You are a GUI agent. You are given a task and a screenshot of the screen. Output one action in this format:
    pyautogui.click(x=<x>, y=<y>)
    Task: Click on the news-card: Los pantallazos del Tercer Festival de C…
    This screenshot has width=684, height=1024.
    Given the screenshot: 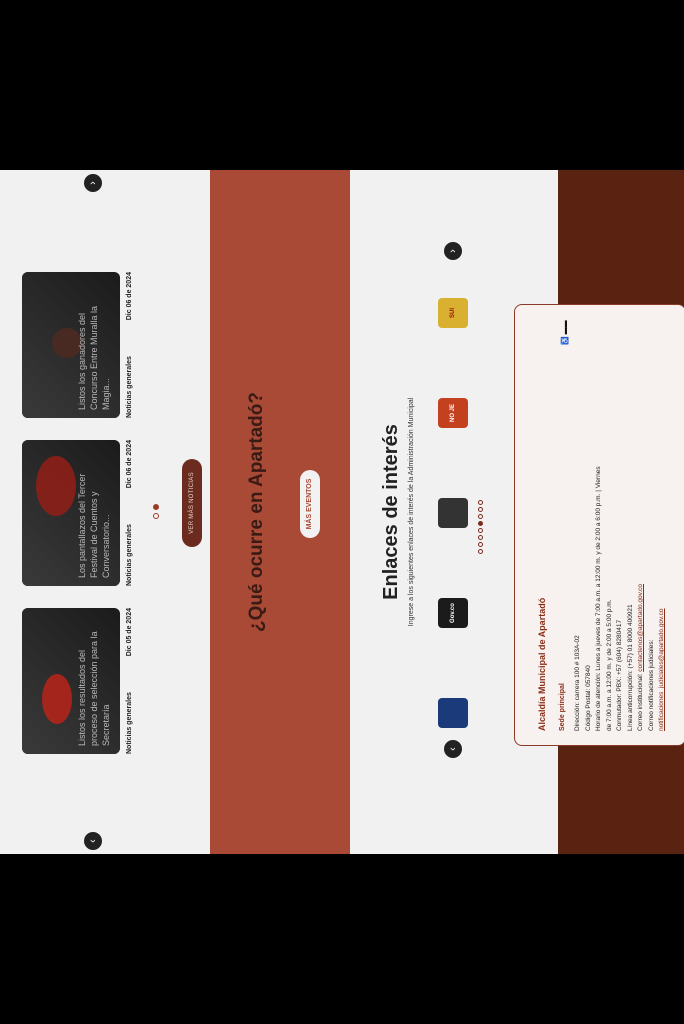 What is the action you would take?
    pyautogui.click(x=71, y=513)
    